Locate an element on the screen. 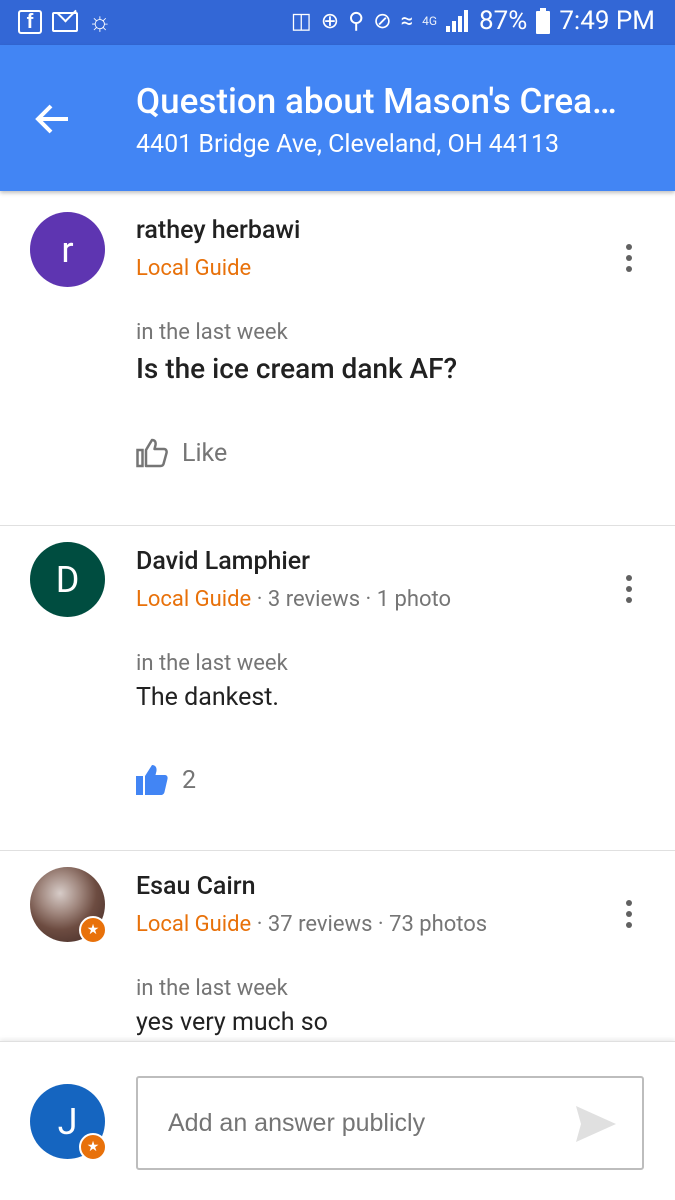 The height and width of the screenshot is (1200, 675). status-bar: f ☼ ◫ ⊕ ⚲ ⊘ ≈ 4G 87% 7:49 PM is located at coordinates (337, 22).